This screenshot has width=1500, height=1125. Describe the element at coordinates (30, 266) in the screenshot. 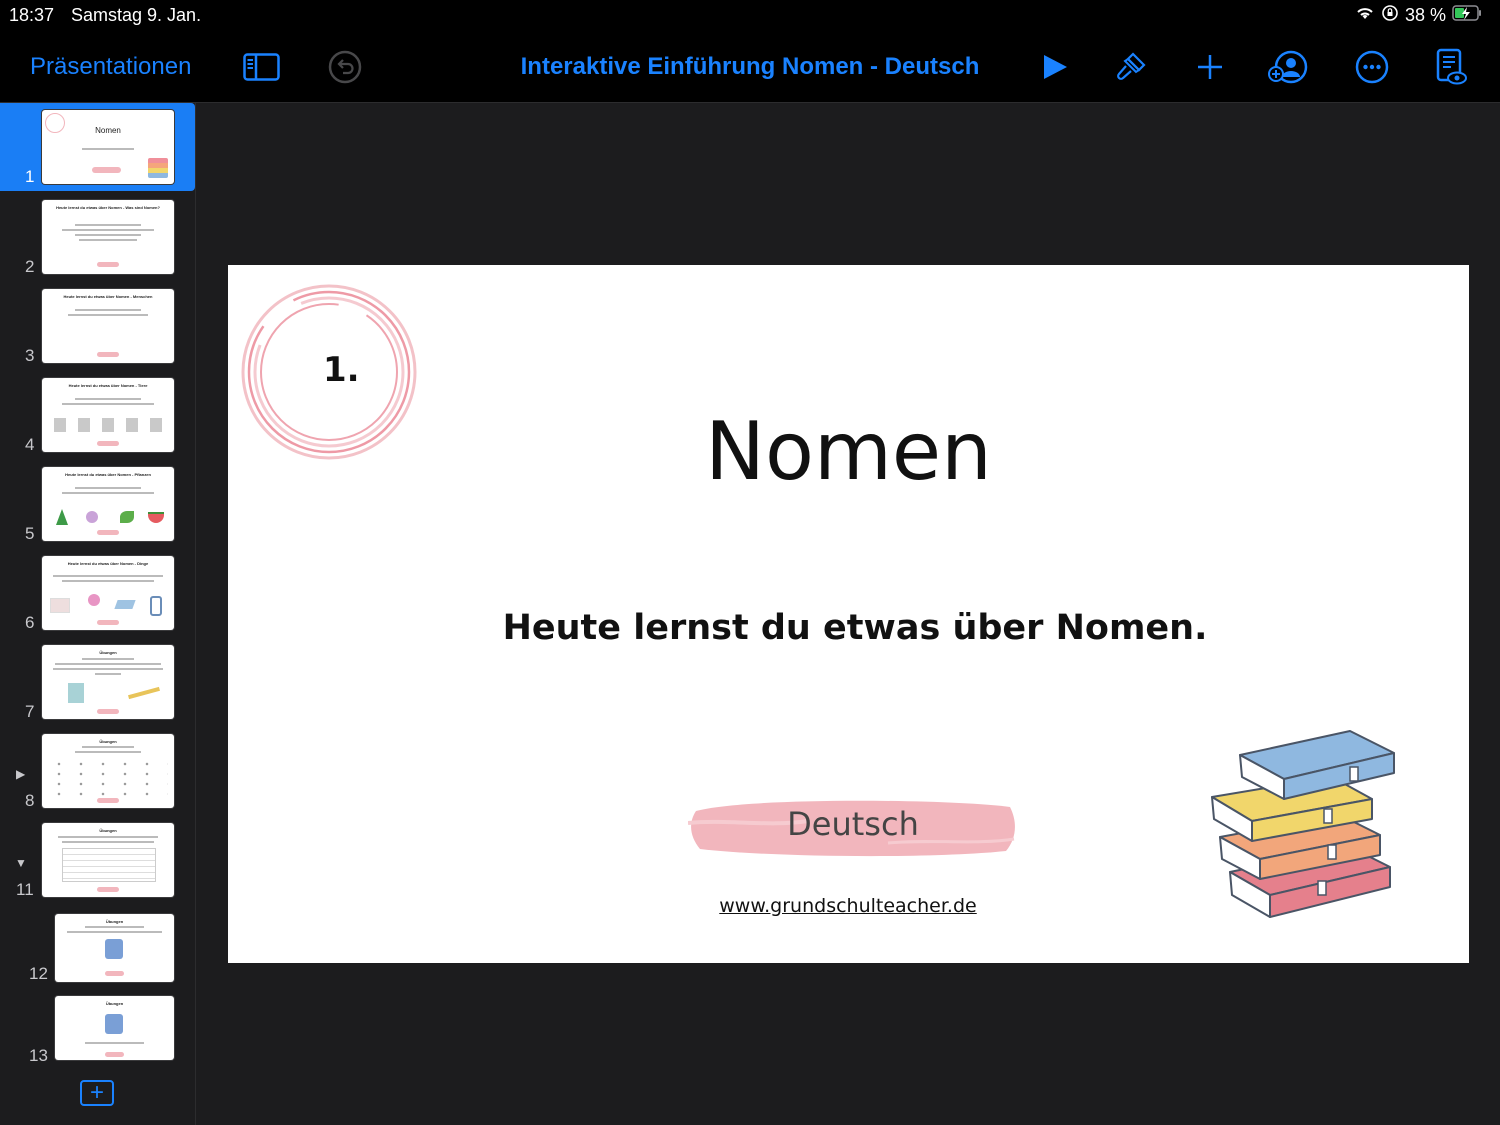

I see `thumbnail-number: 2` at that location.